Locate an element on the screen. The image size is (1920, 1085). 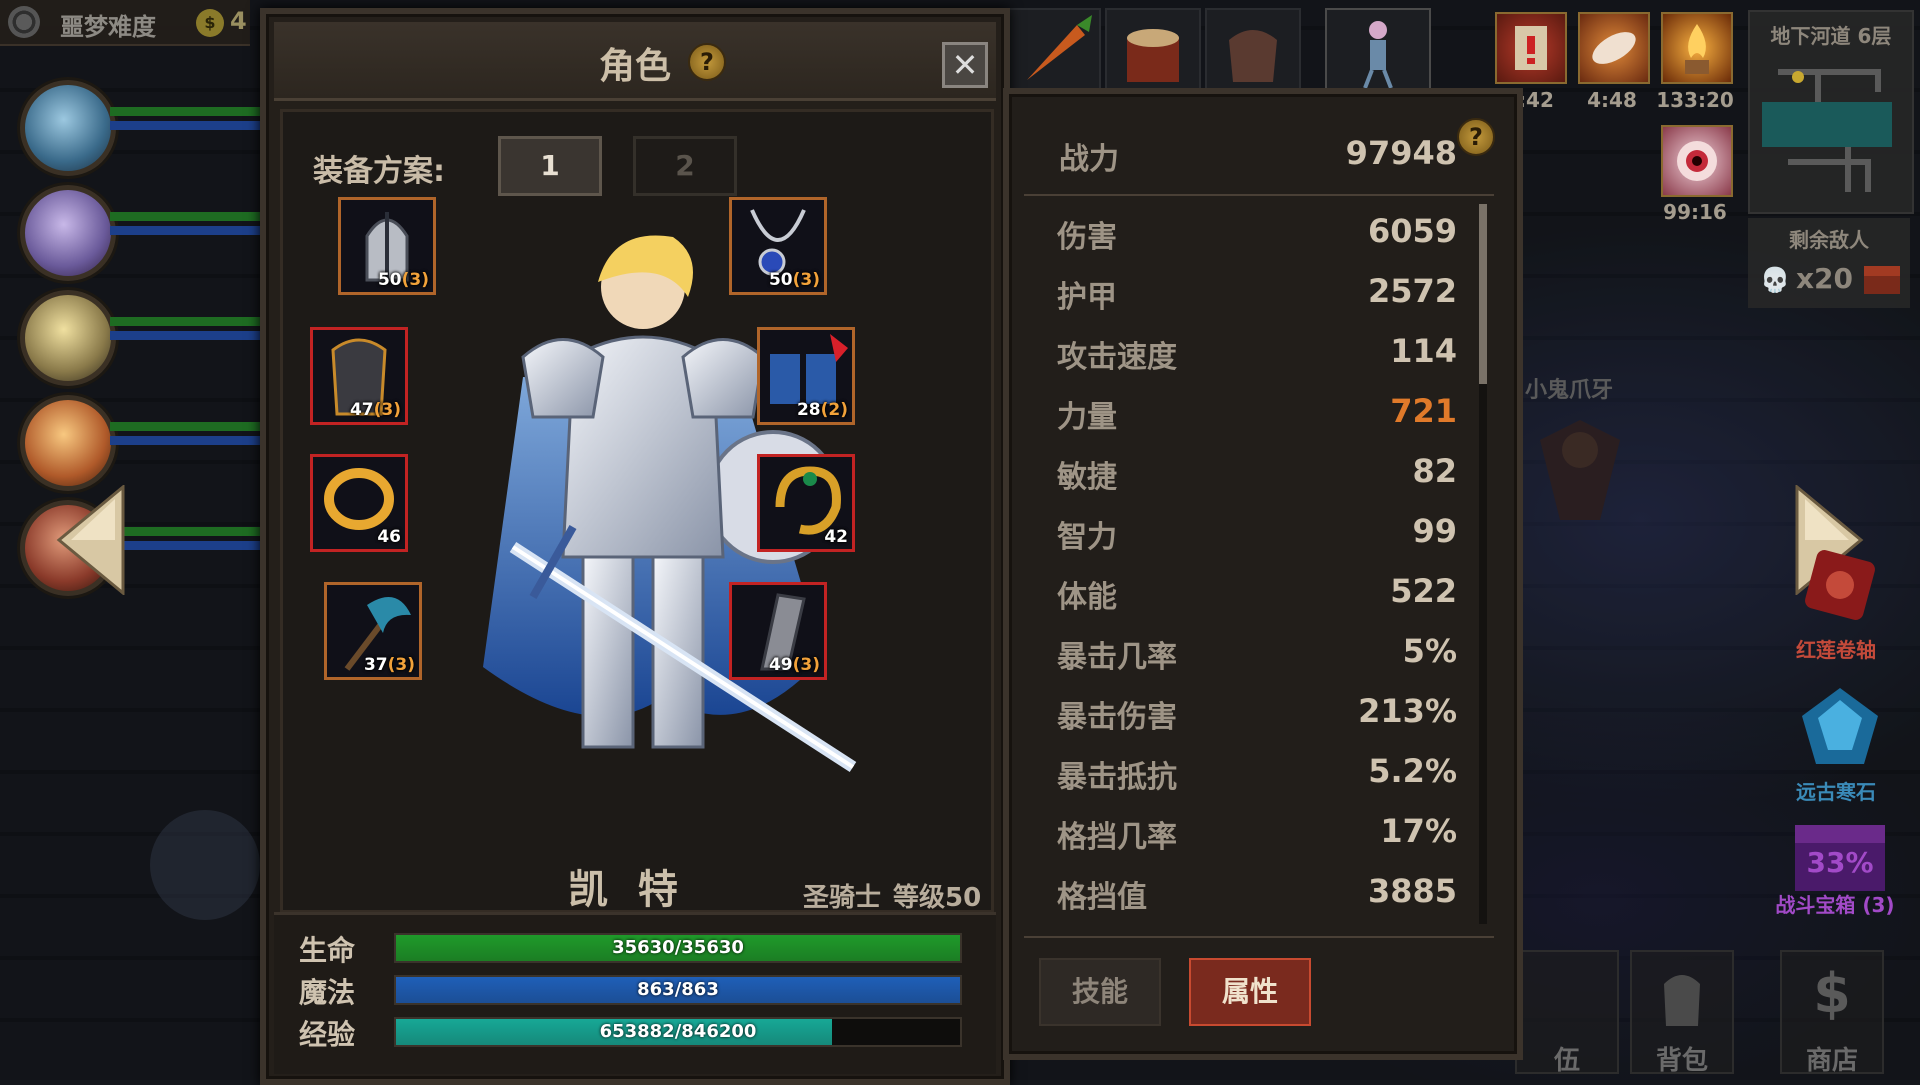
character-portrait-slot is located at coordinates (1378, 50).